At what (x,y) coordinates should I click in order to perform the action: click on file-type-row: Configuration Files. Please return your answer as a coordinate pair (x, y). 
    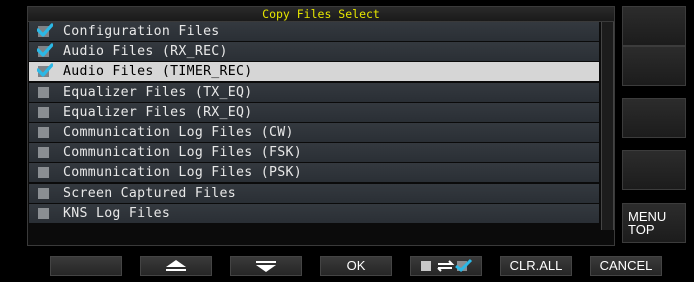
    Looking at the image, I should click on (314, 31).